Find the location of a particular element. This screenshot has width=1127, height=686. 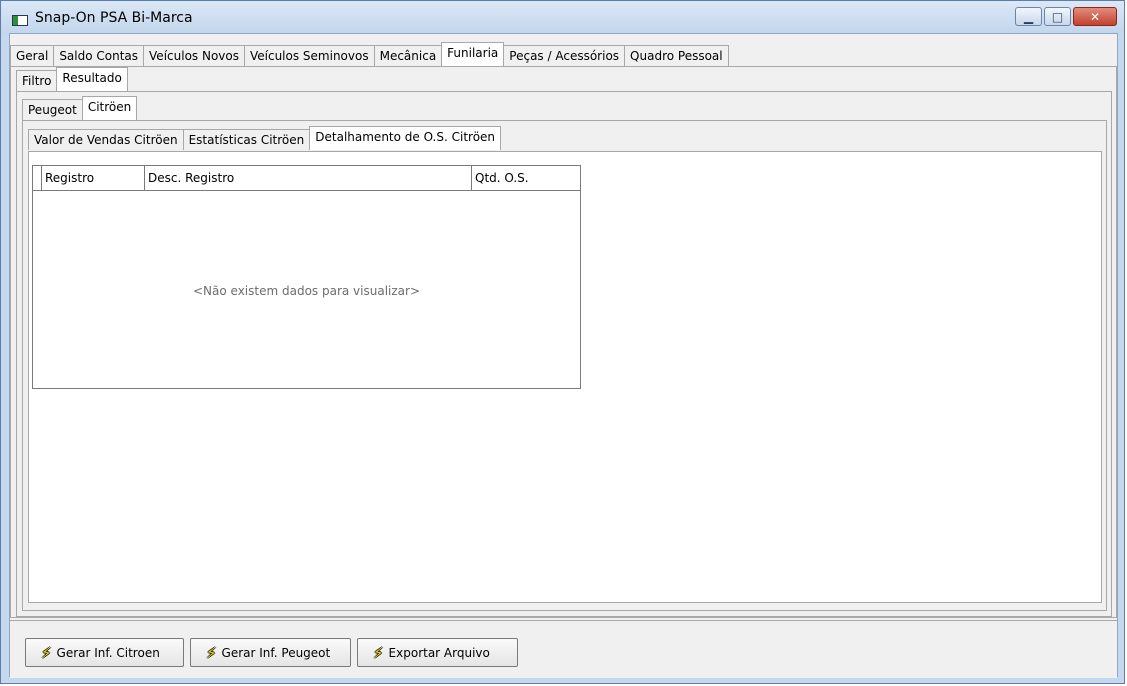

tab-peugeot: Peugeot is located at coordinates (52, 109).